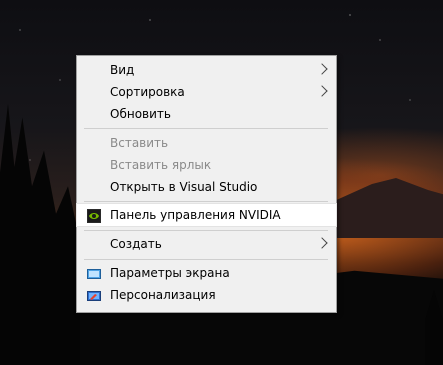 The height and width of the screenshot is (365, 443). I want to click on menu-item-label: Сортировка, so click(147, 92).